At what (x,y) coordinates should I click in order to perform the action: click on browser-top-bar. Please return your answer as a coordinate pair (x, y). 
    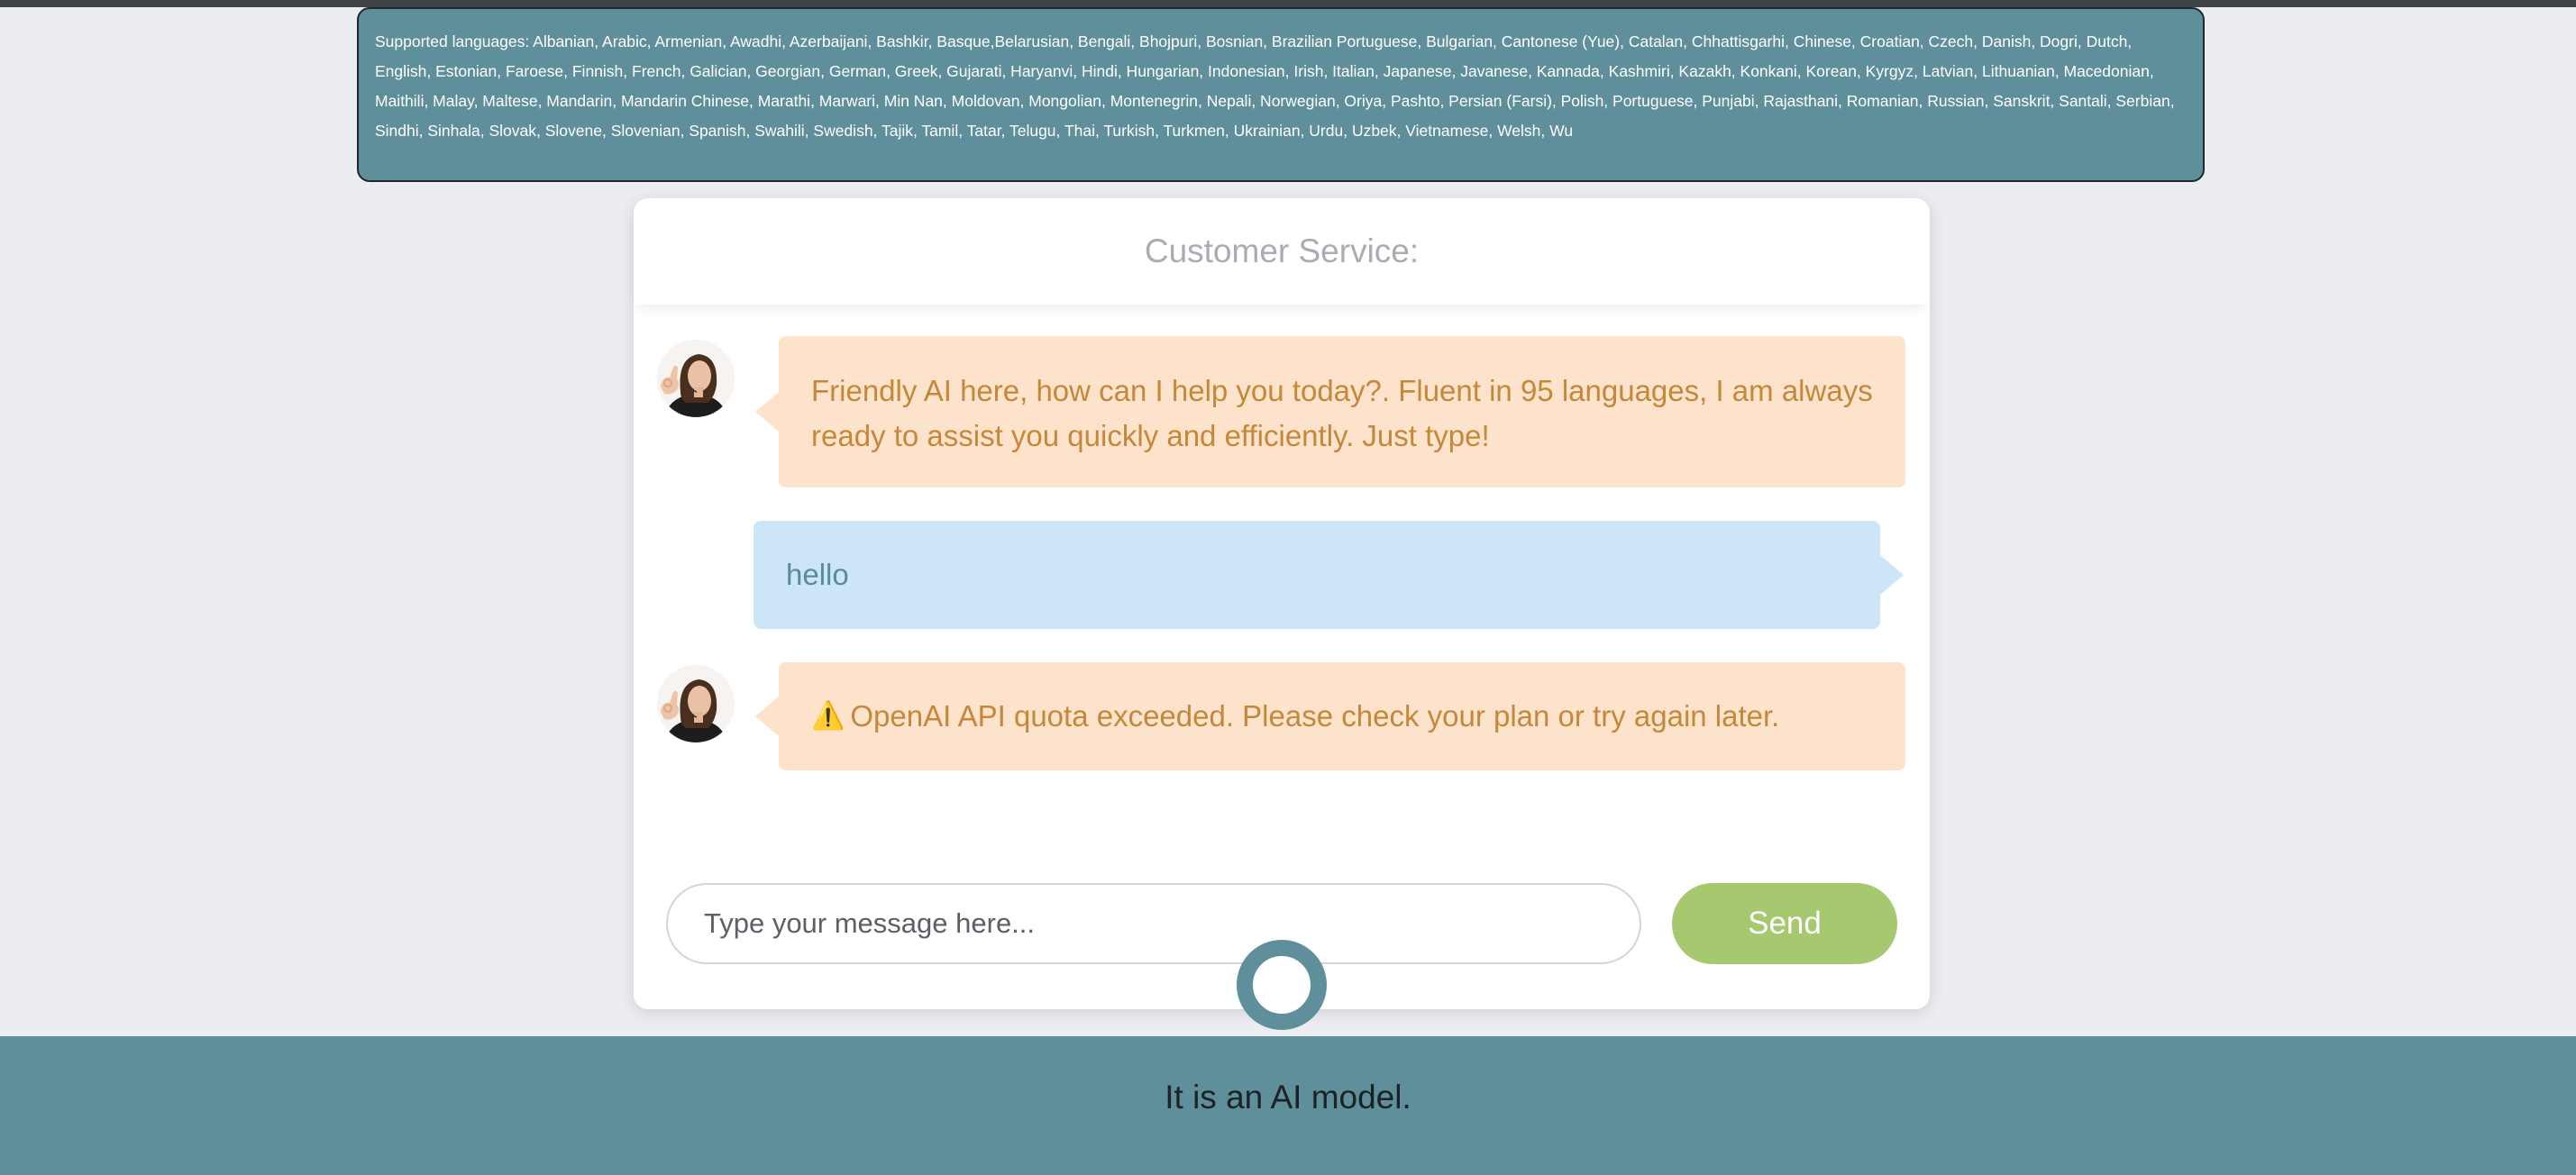
    Looking at the image, I should click on (1288, 3).